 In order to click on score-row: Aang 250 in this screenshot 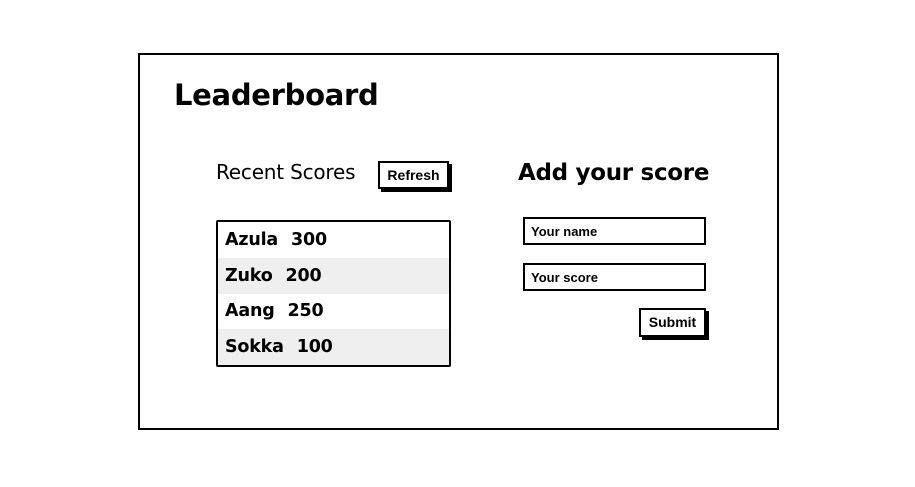, I will do `click(333, 312)`.